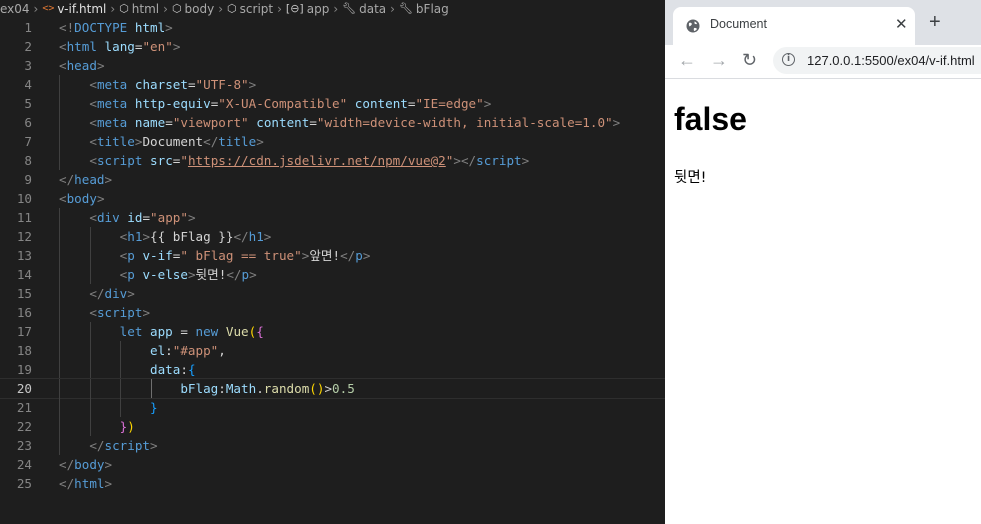  What do you see at coordinates (184, 160) in the screenshot?
I see `token-string: "` at bounding box center [184, 160].